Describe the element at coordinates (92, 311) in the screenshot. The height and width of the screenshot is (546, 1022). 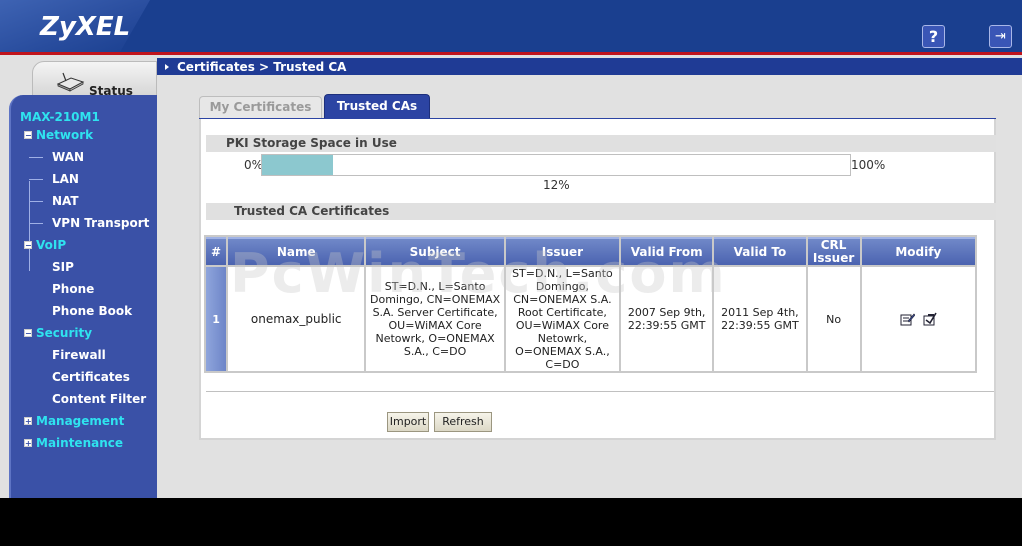
I see `sidebar-item-phone-book: Phone Book` at that location.